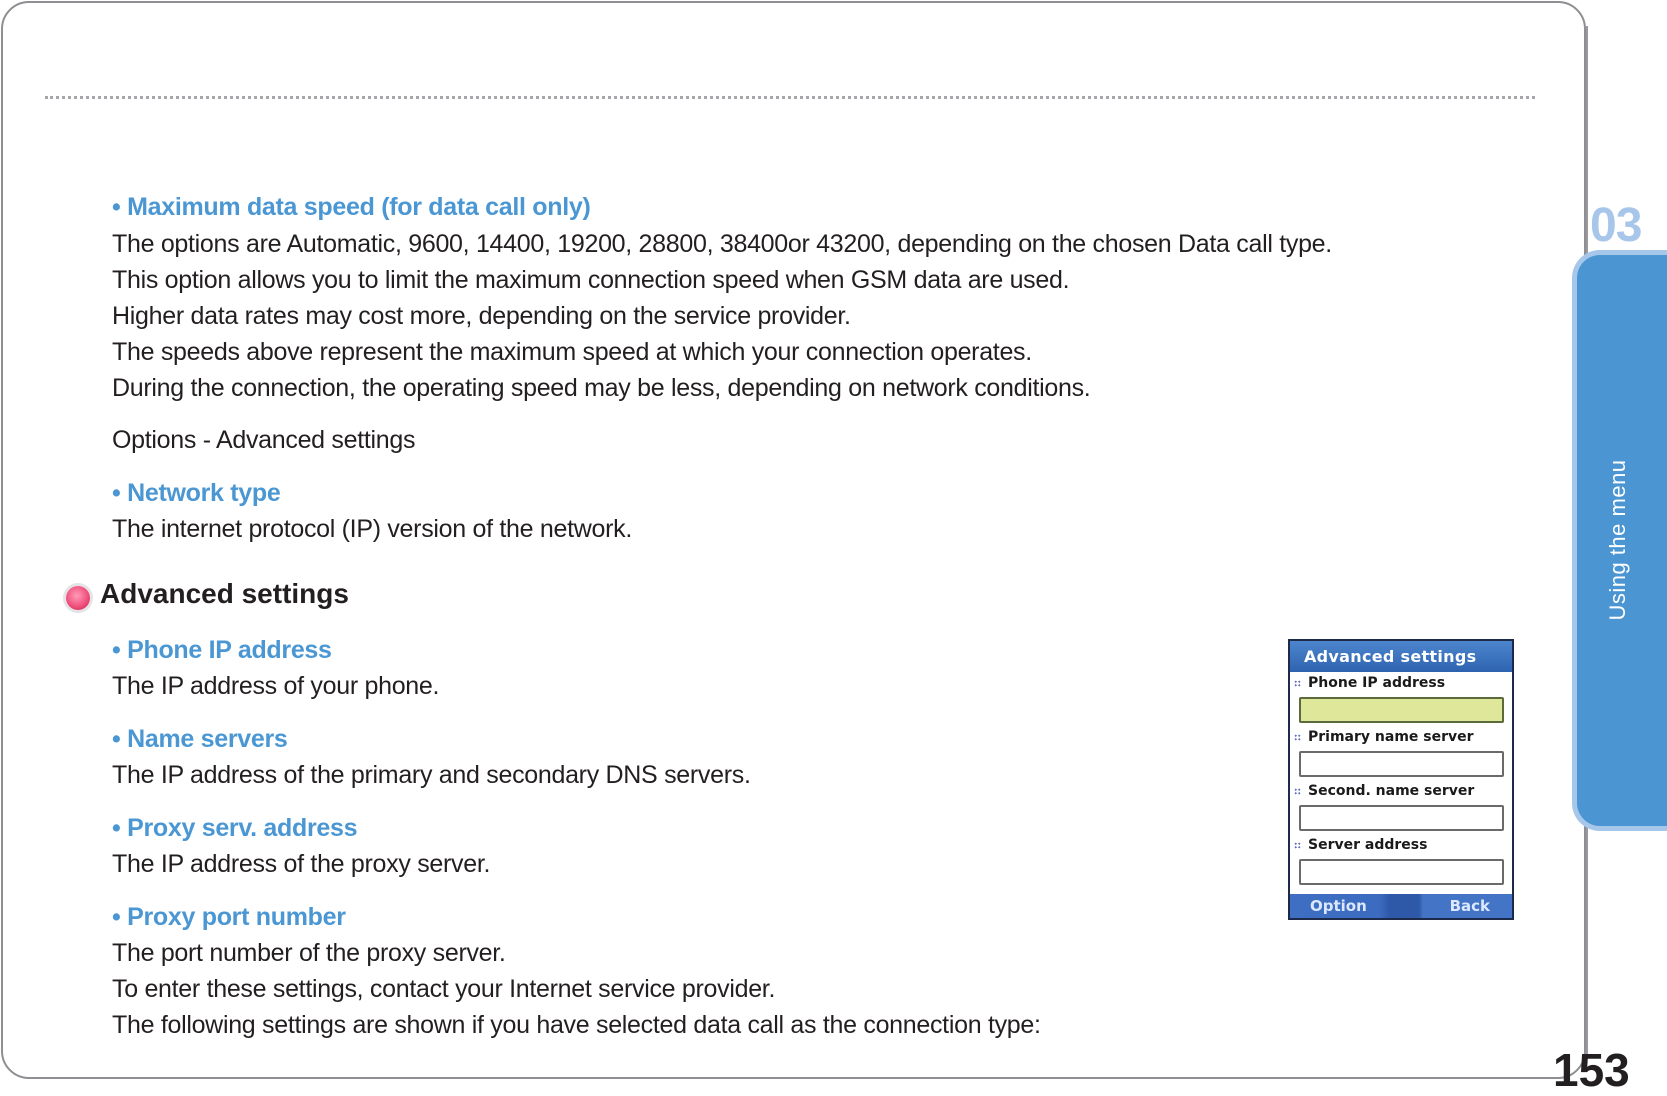 This screenshot has width=1667, height=1096. What do you see at coordinates (1401, 906) in the screenshot?
I see `phone-softkey-bar: Option Back` at bounding box center [1401, 906].